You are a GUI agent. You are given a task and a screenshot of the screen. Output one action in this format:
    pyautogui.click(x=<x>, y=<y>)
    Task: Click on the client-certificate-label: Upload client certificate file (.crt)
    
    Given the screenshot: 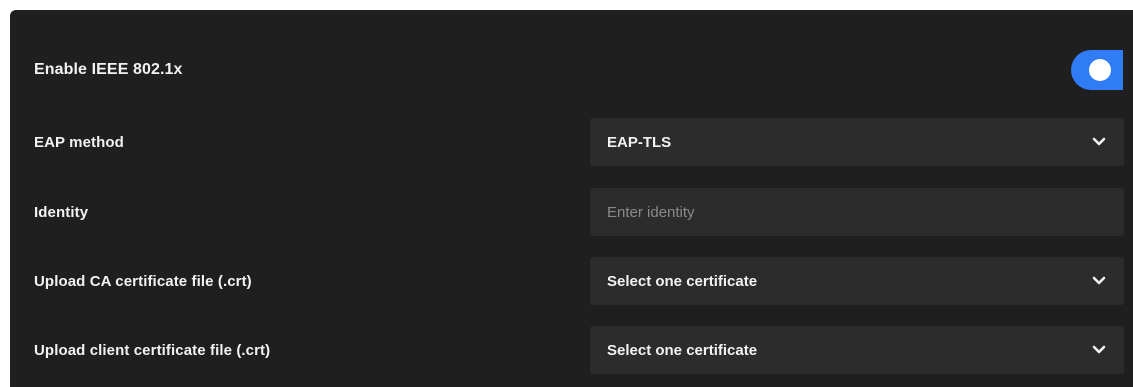 What is the action you would take?
    pyautogui.click(x=152, y=350)
    